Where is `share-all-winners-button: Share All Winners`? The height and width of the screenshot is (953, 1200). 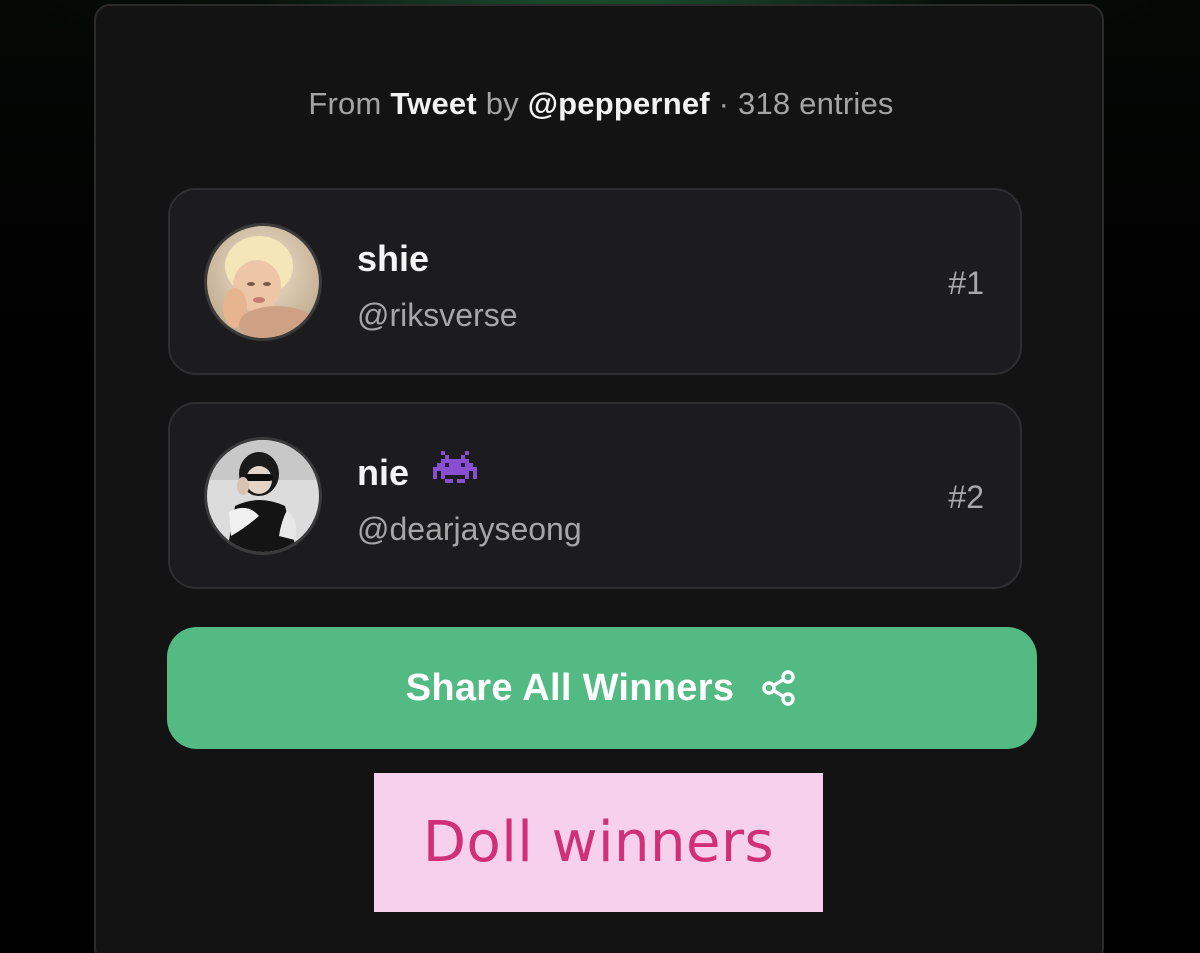 share-all-winners-button: Share All Winners is located at coordinates (602, 688).